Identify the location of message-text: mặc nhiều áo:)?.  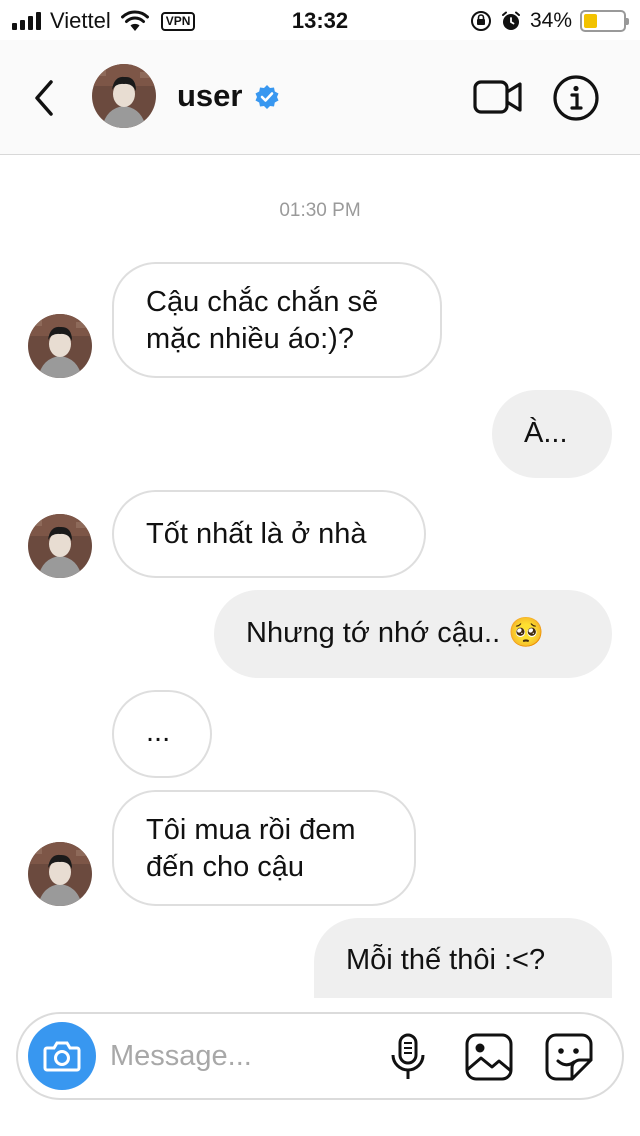
(250, 339).